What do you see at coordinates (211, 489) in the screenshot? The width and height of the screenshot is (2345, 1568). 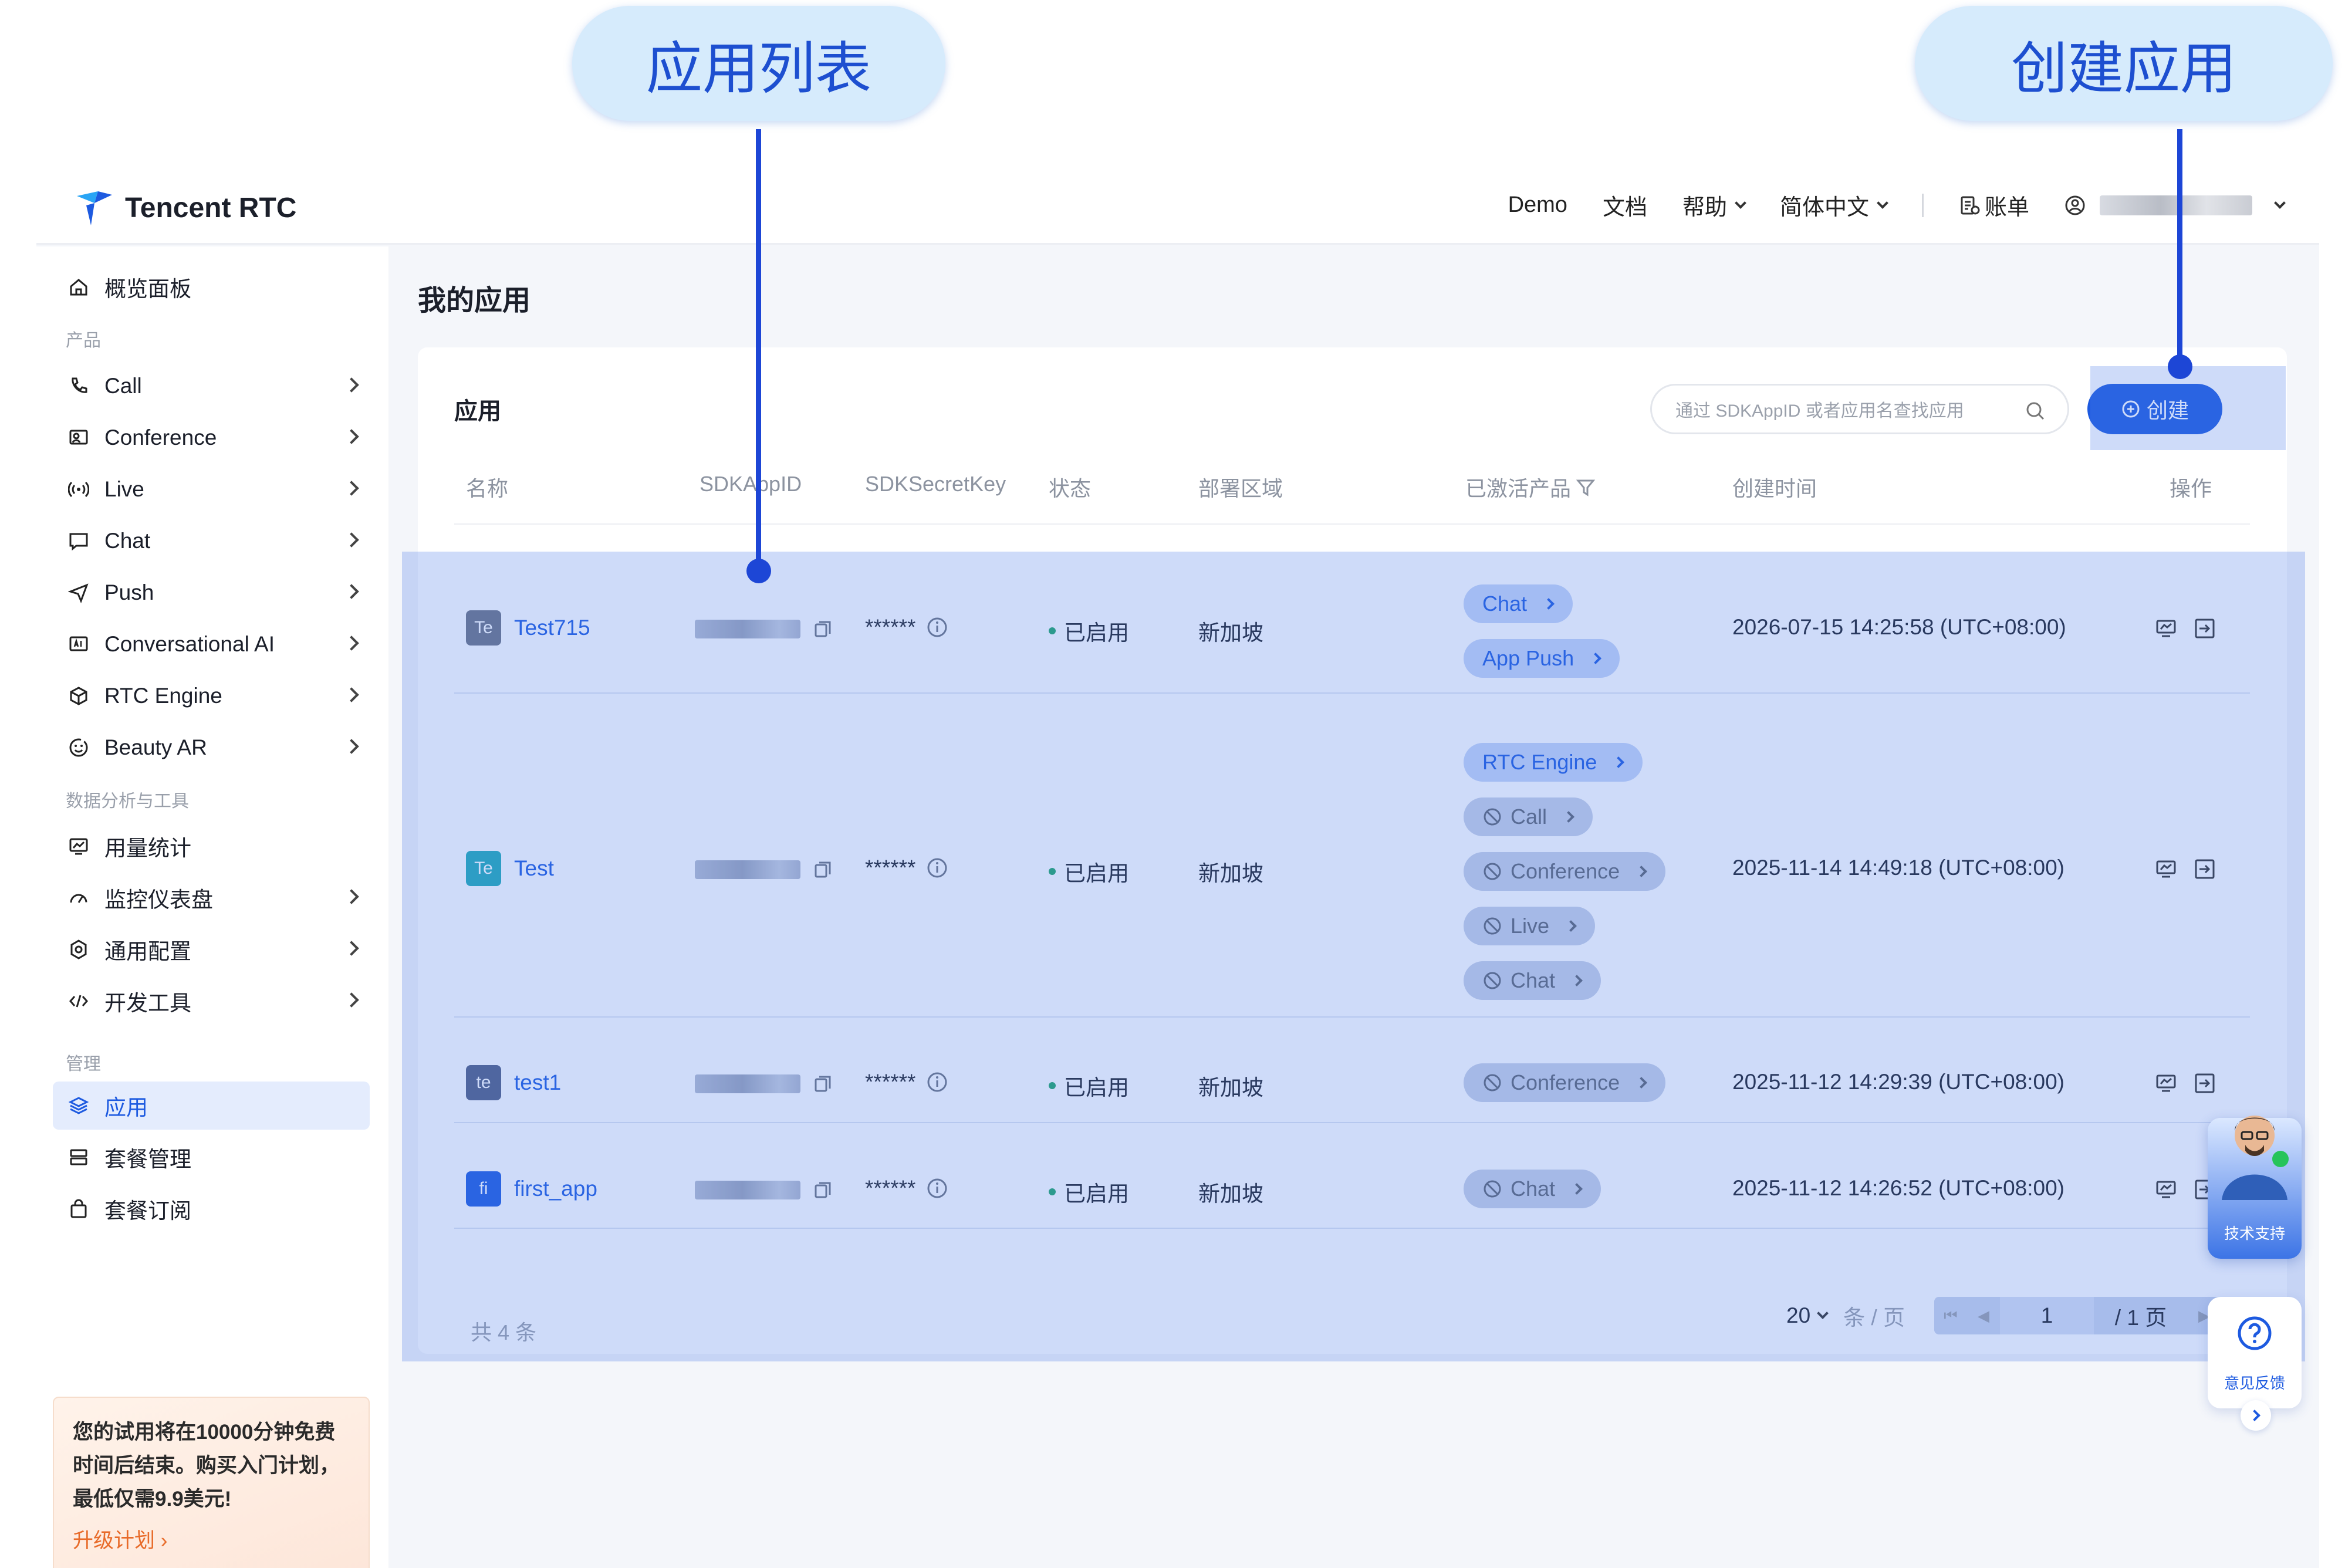 I see `sidebar-item-live: Live` at bounding box center [211, 489].